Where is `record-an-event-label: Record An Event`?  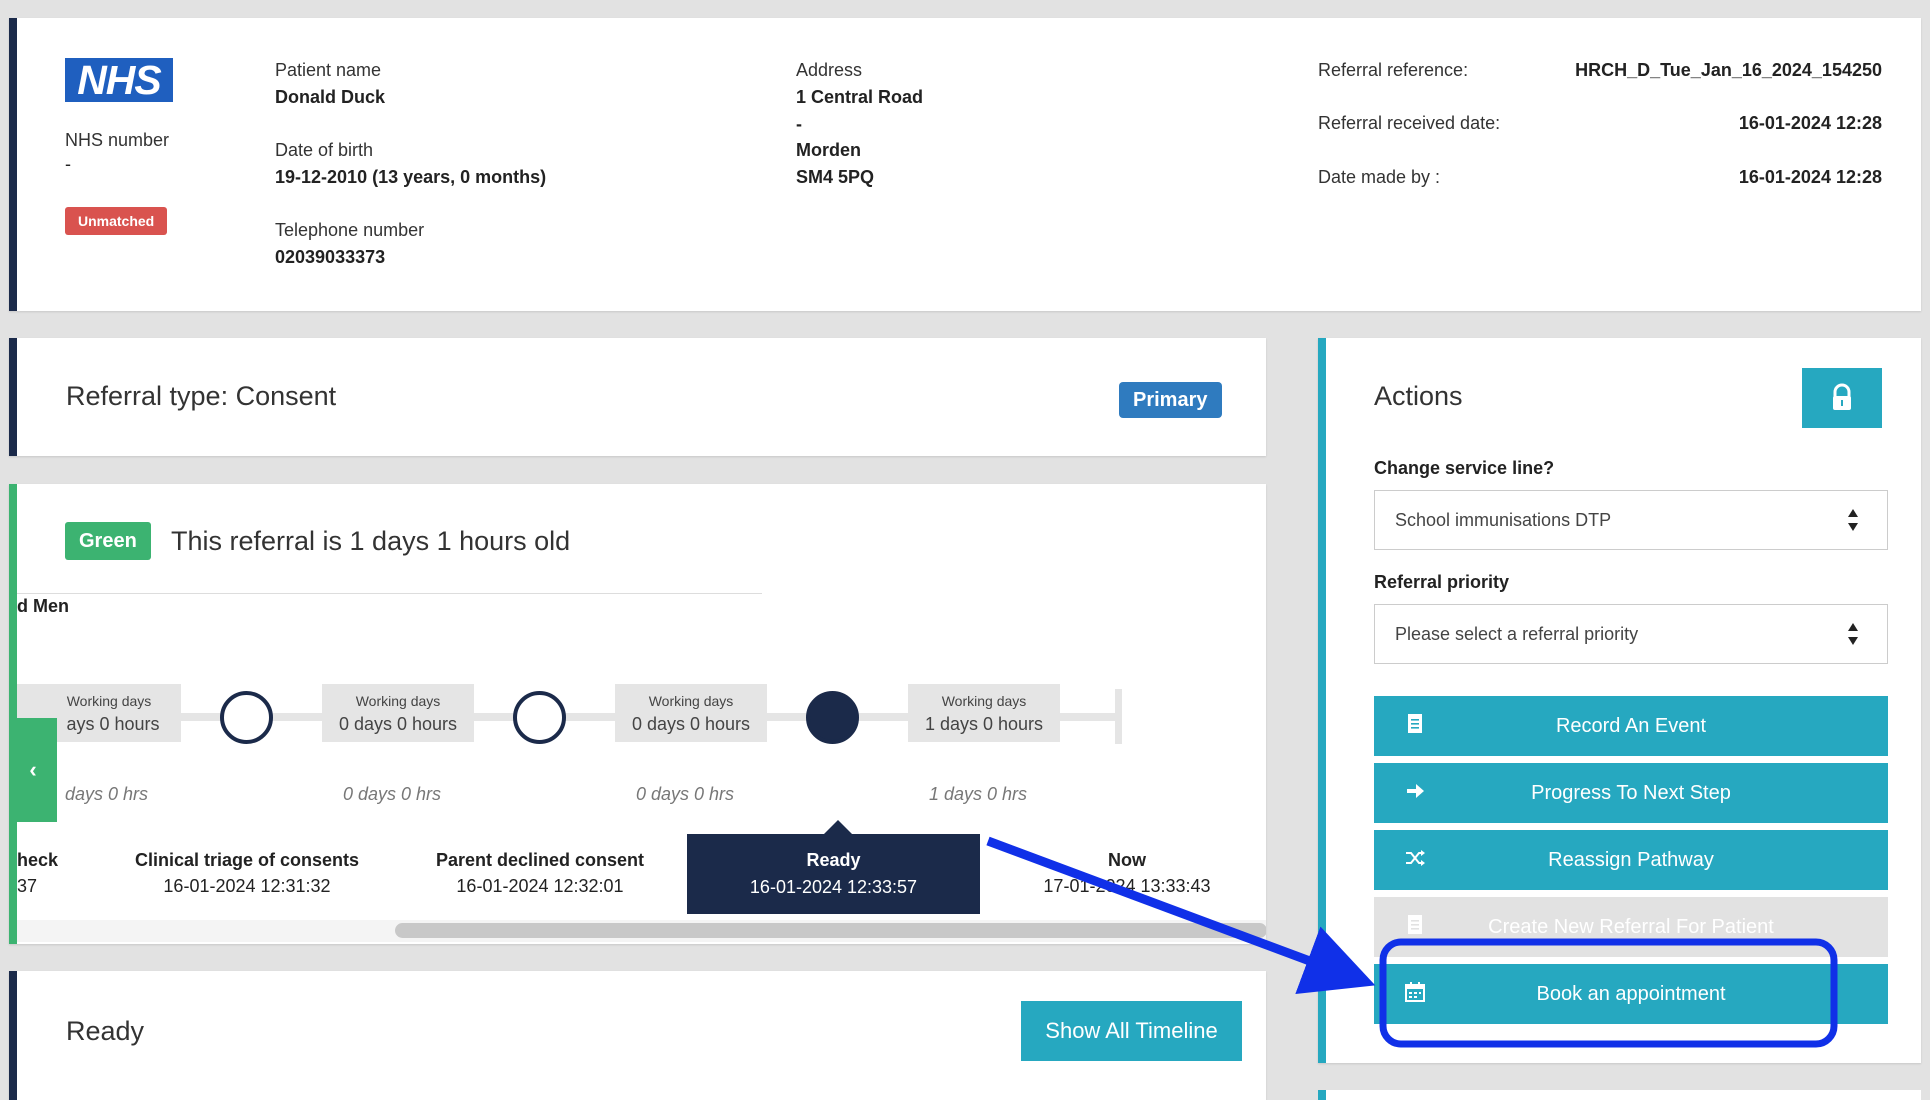
record-an-event-label: Record An Event is located at coordinates (1631, 726).